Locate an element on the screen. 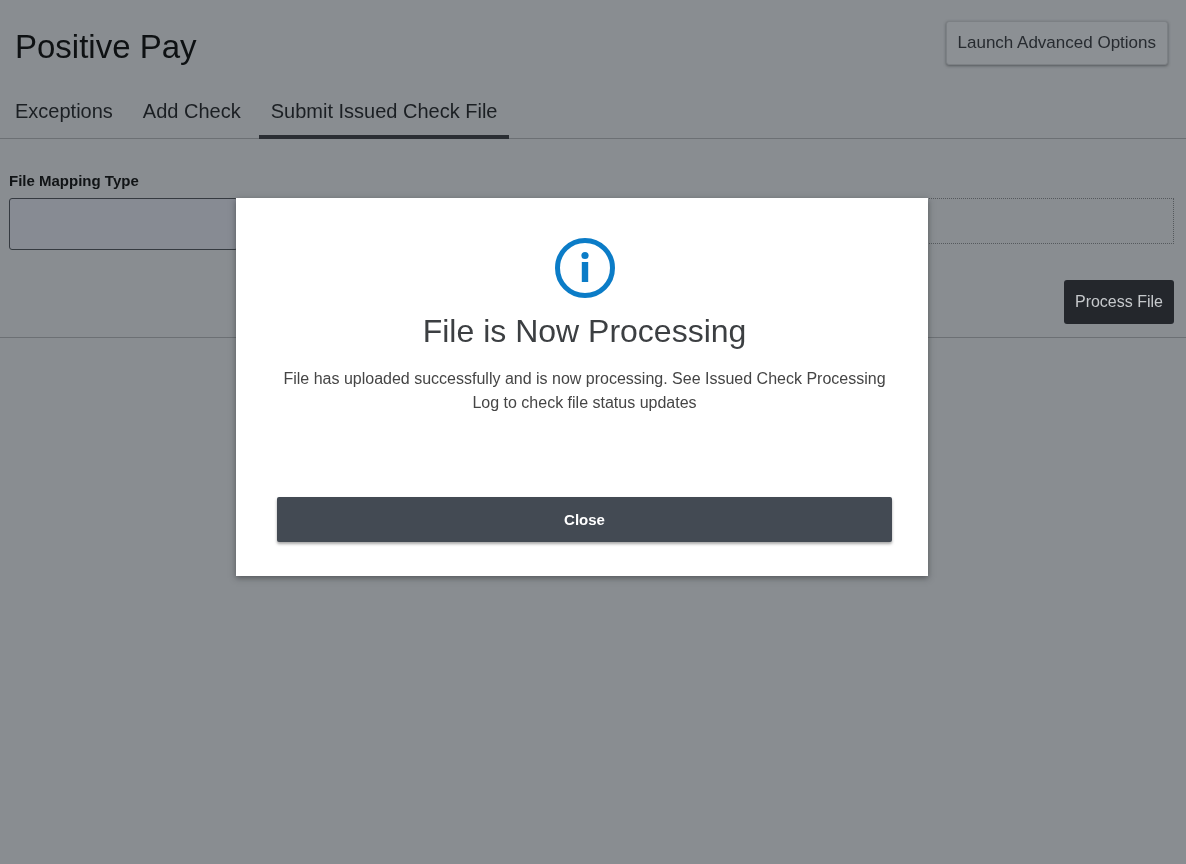  field-label: File Mapping Type is located at coordinates (74, 181).